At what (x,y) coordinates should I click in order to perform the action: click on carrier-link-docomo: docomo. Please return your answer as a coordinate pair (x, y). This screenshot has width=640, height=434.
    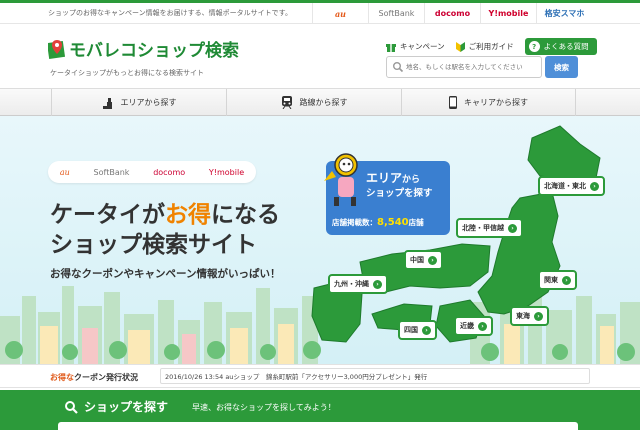
    Looking at the image, I should click on (452, 13).